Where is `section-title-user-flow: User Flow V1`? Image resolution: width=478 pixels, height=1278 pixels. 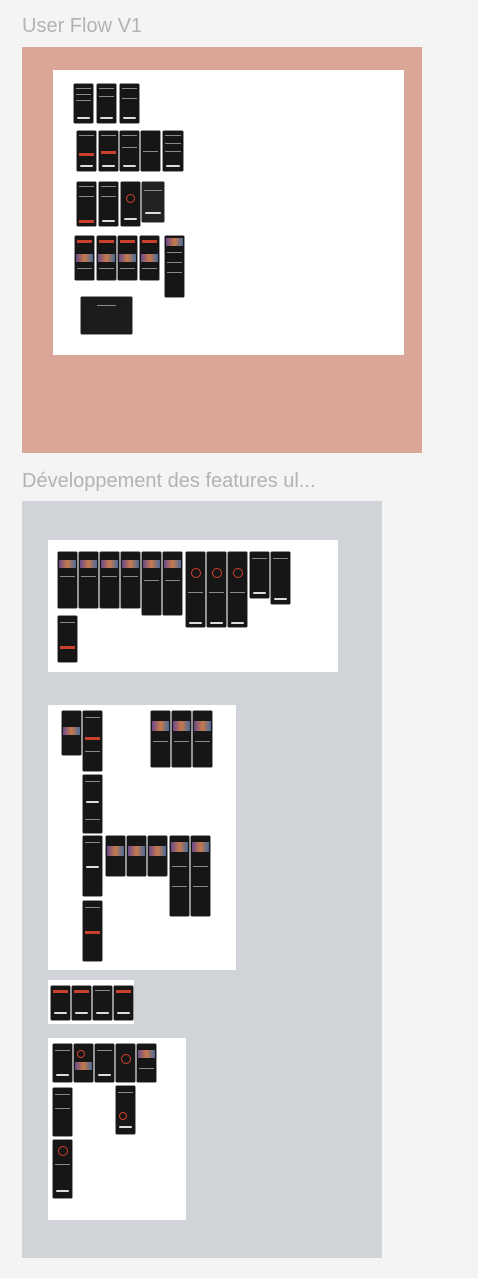
section-title-user-flow: User Flow V1 is located at coordinates (82, 26).